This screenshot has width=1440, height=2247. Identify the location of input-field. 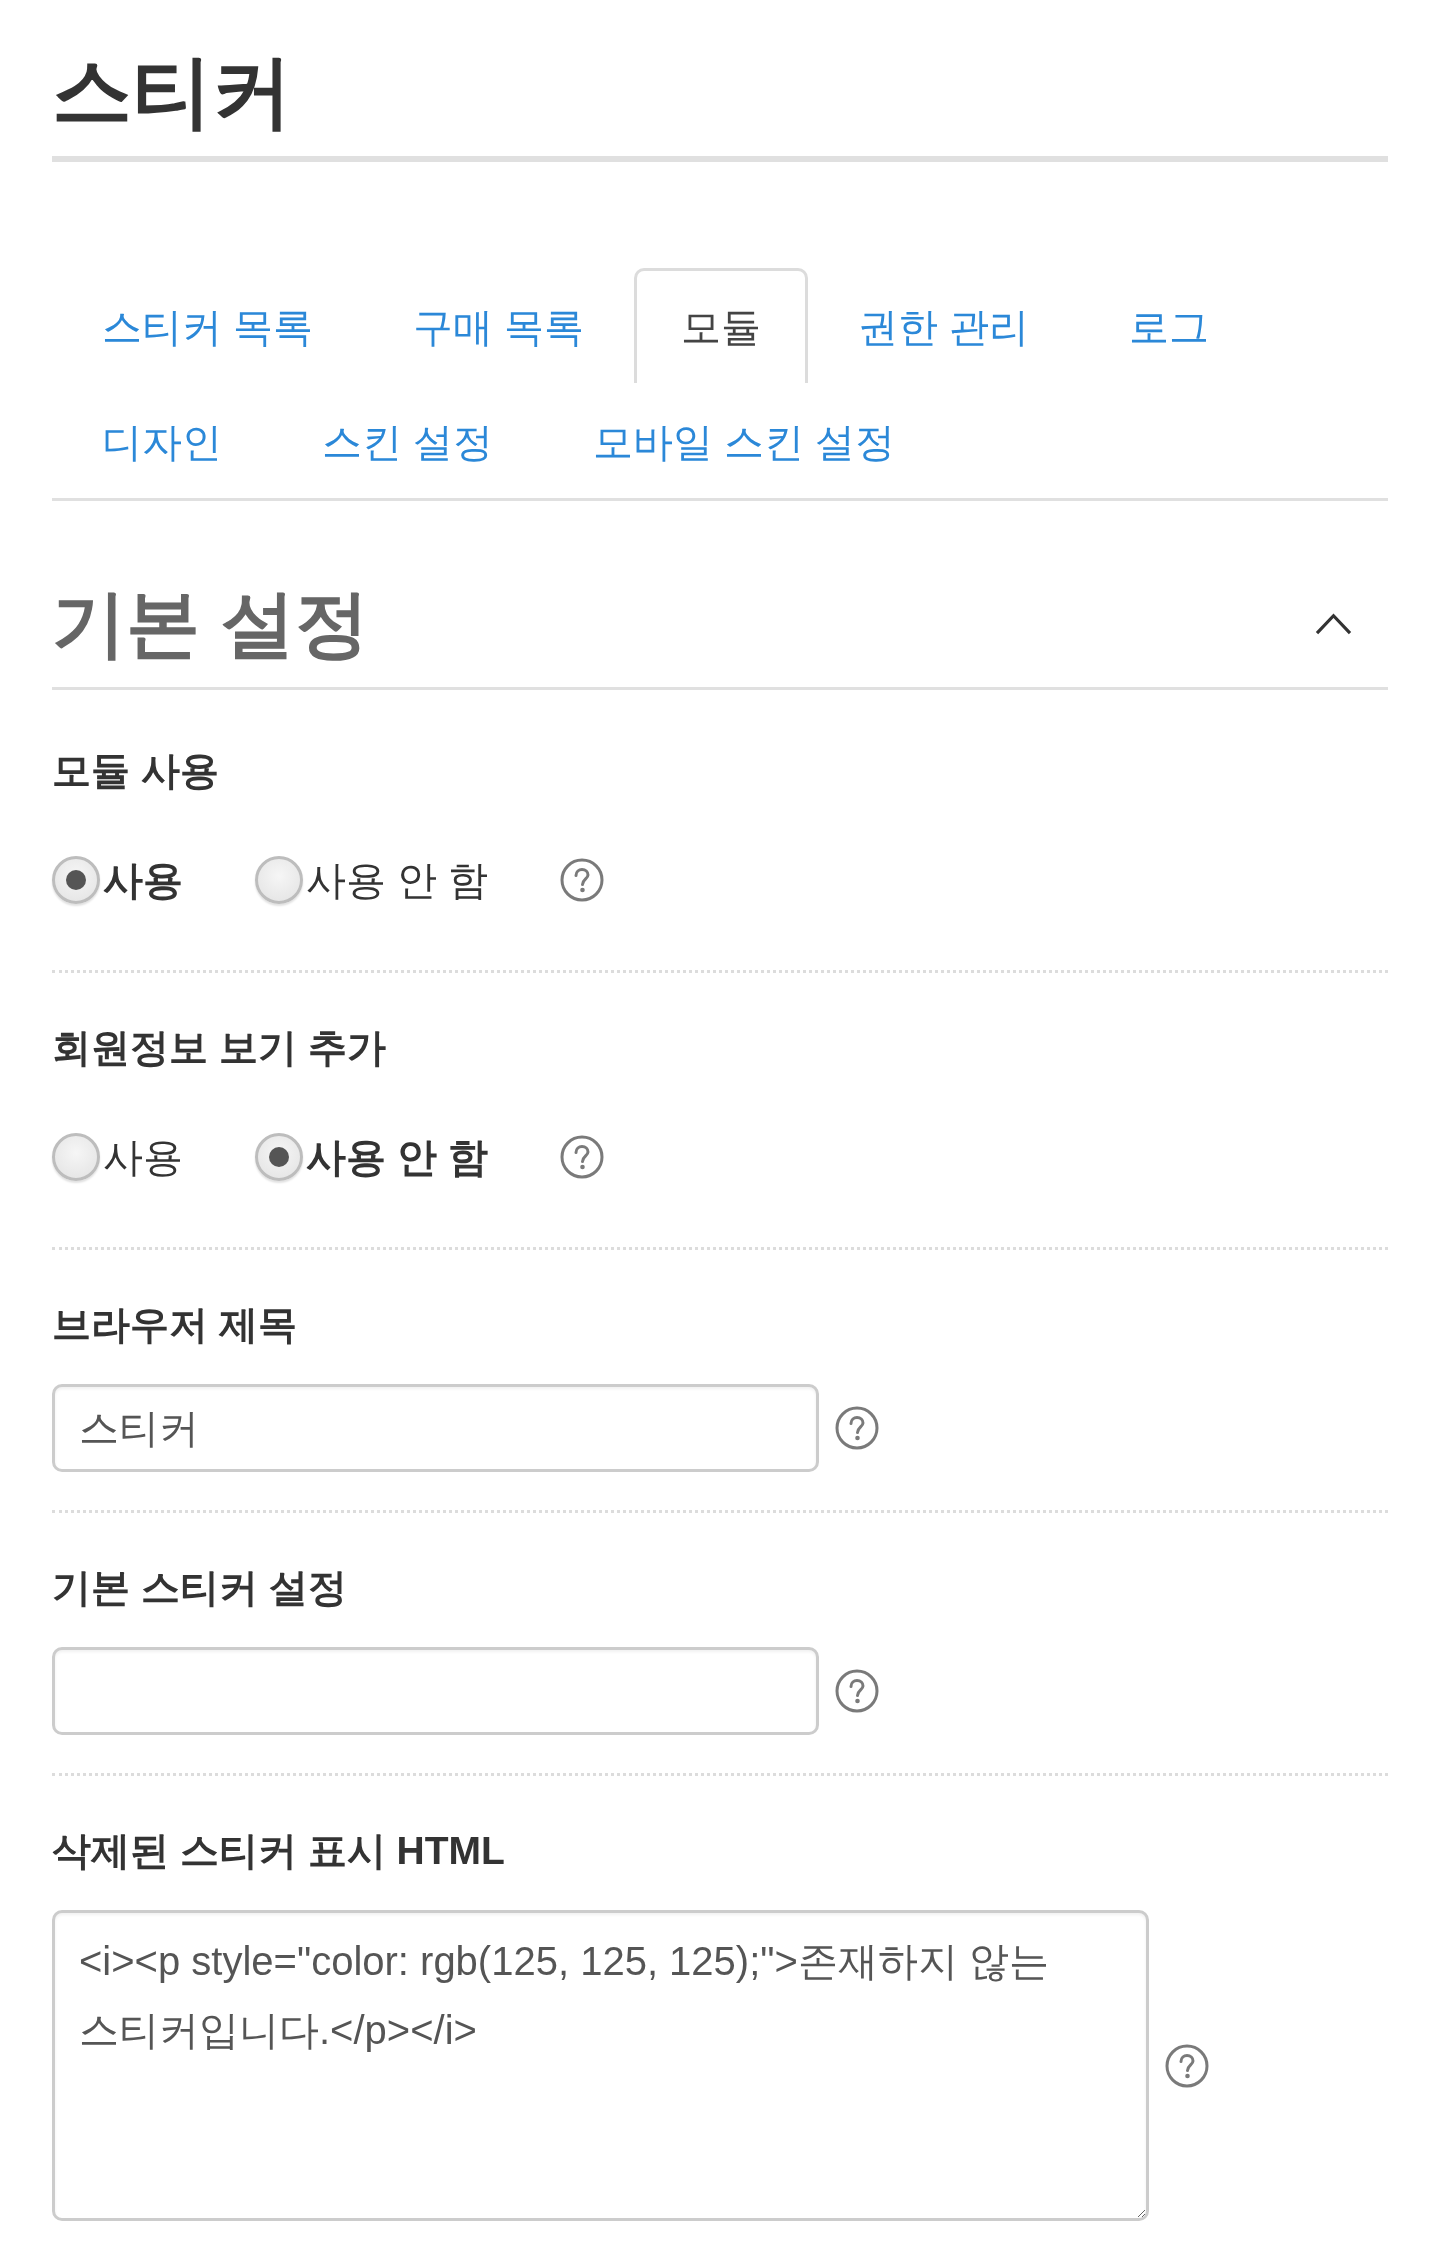
(435, 1691).